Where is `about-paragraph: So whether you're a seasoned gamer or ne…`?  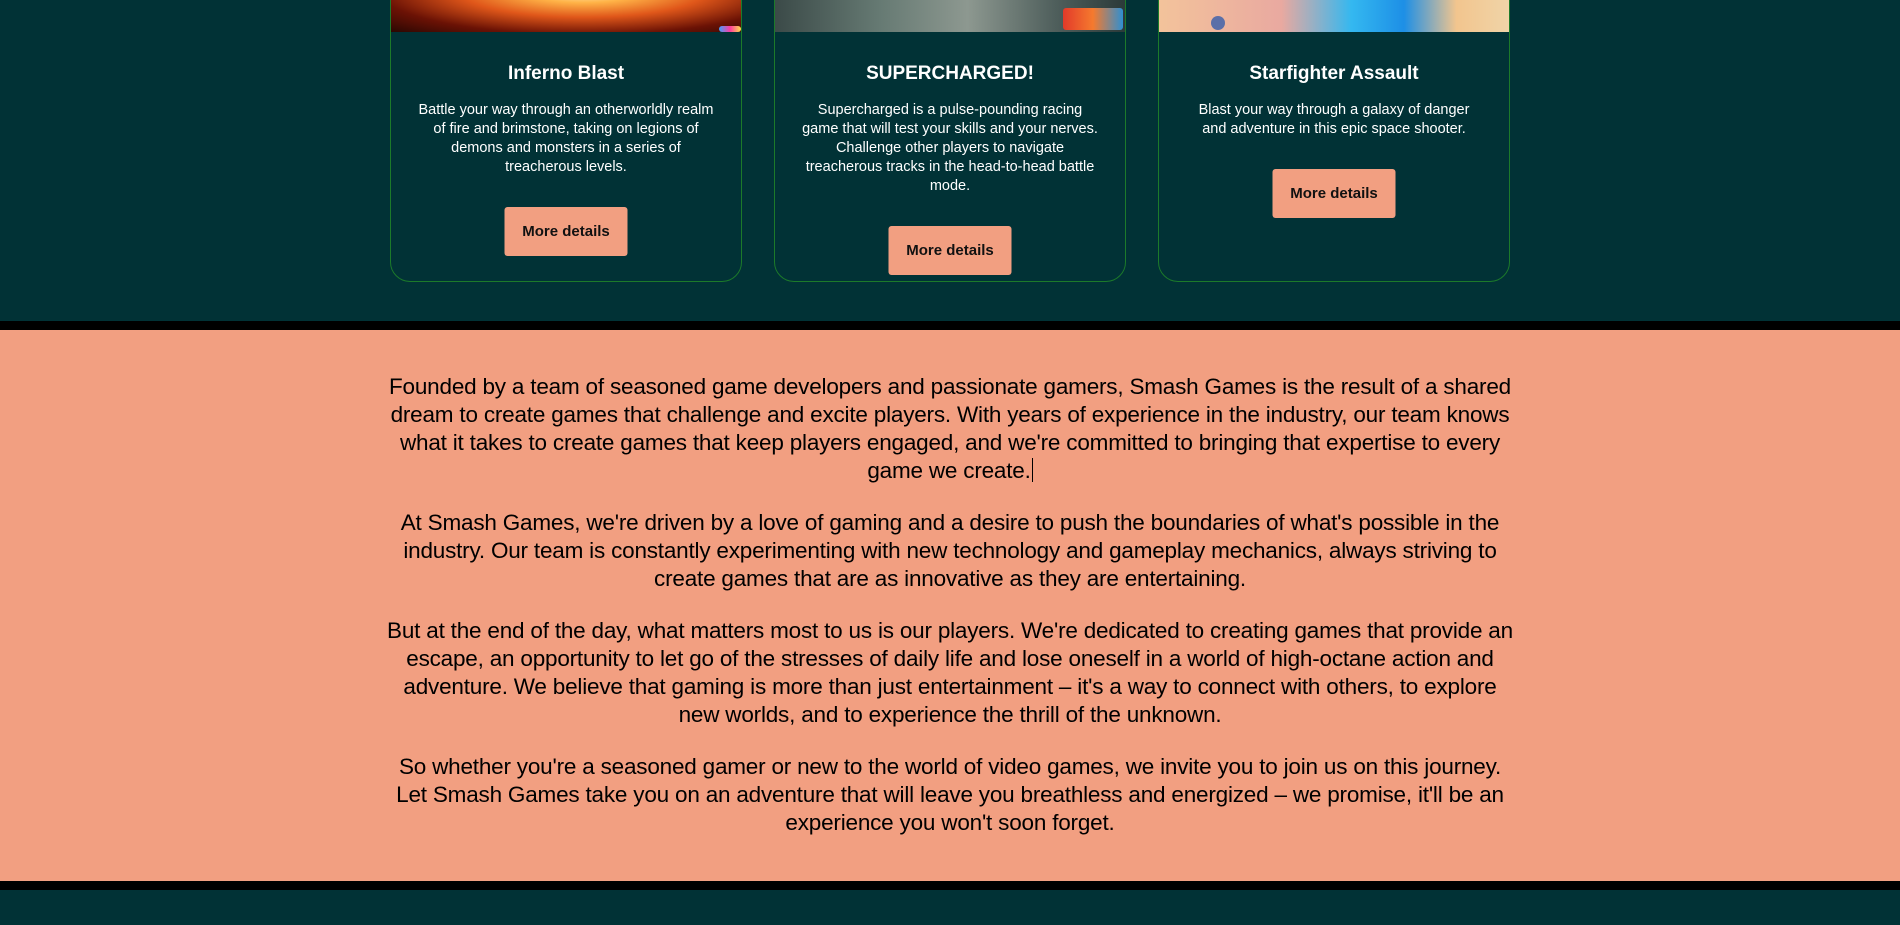 about-paragraph: So whether you're a seasoned gamer or ne… is located at coordinates (950, 794).